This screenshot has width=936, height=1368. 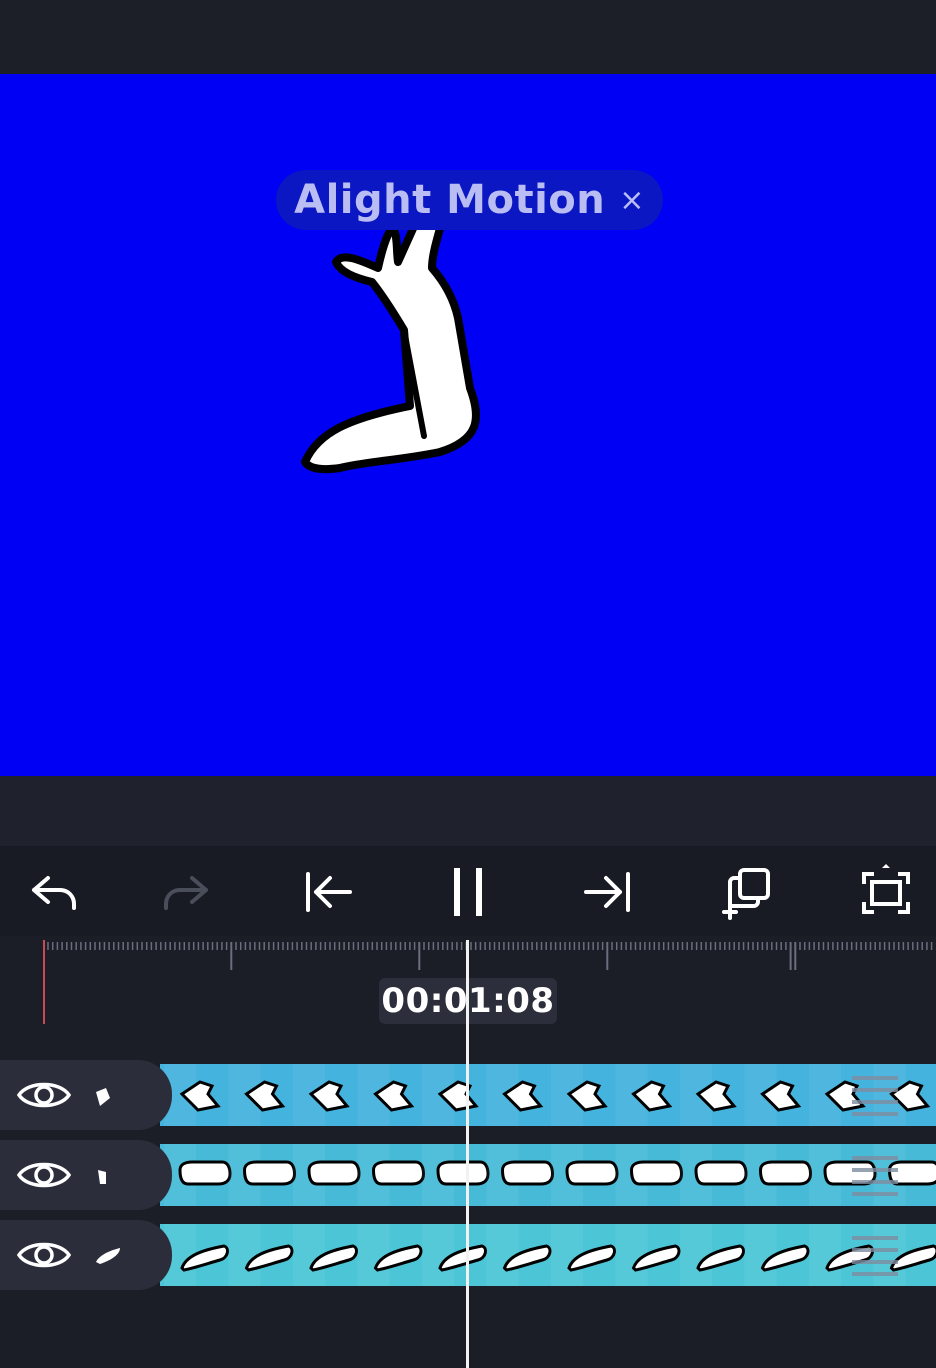 What do you see at coordinates (468, 37) in the screenshot?
I see `top-bar` at bounding box center [468, 37].